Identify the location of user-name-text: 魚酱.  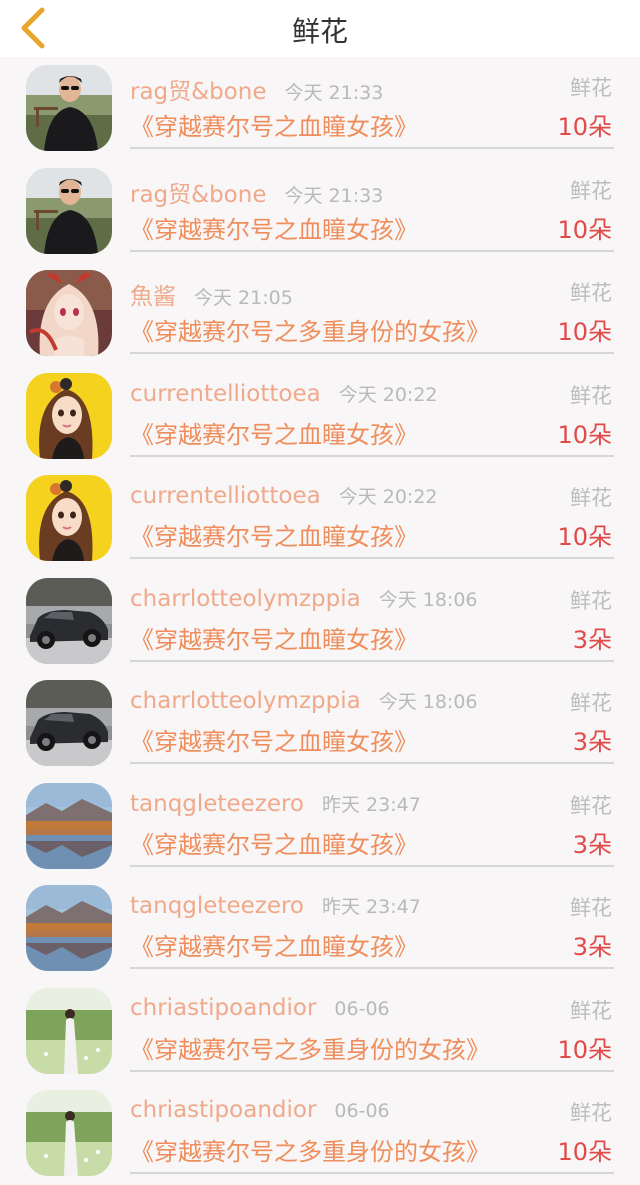
(153, 297).